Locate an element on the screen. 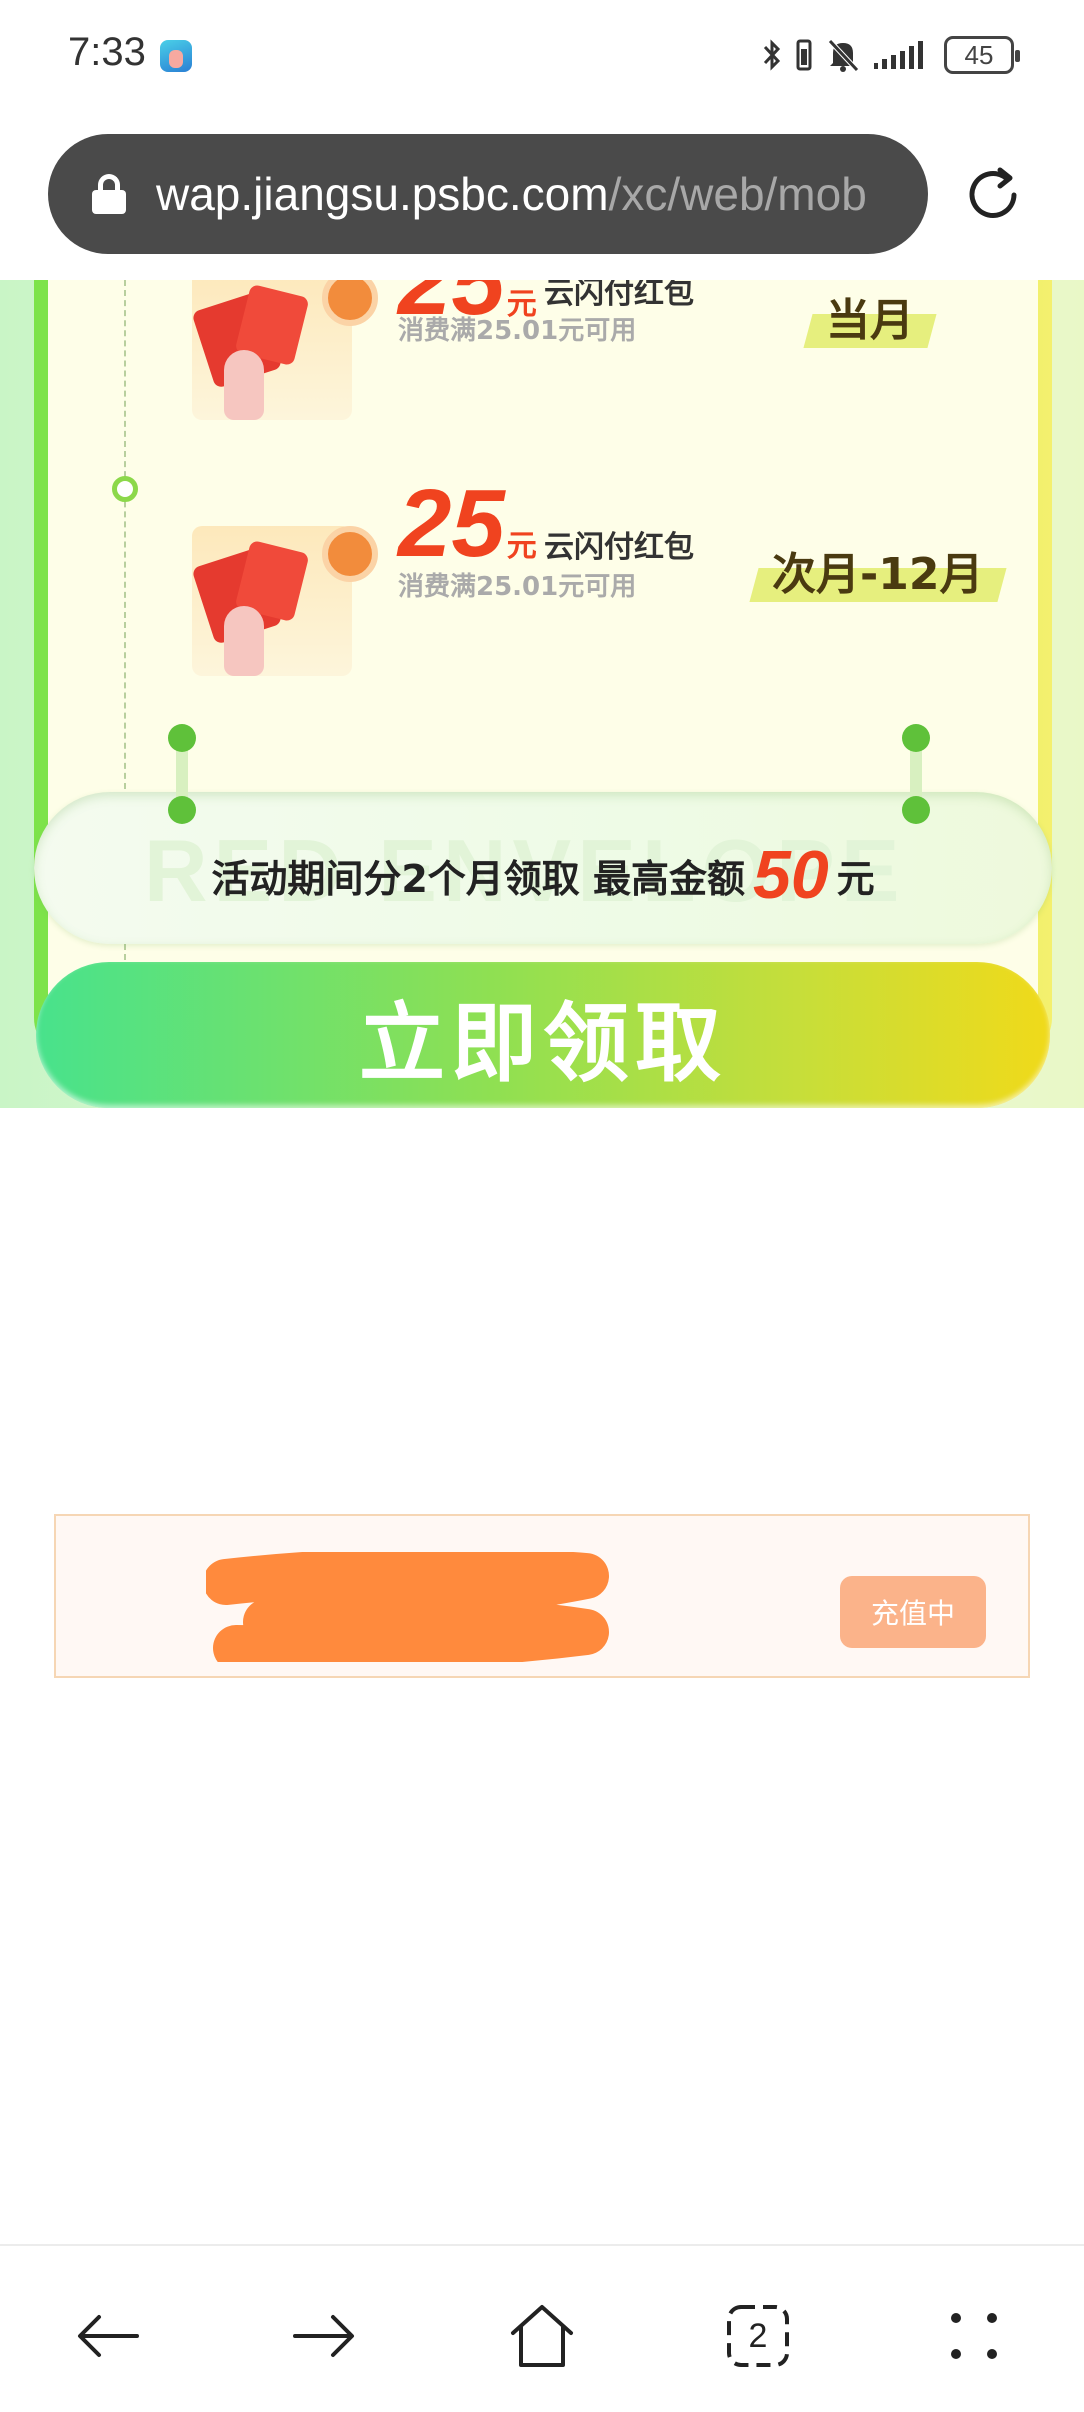 The width and height of the screenshot is (1084, 2412). url-host: wap.jiangsu.psbc.com is located at coordinates (382, 194).